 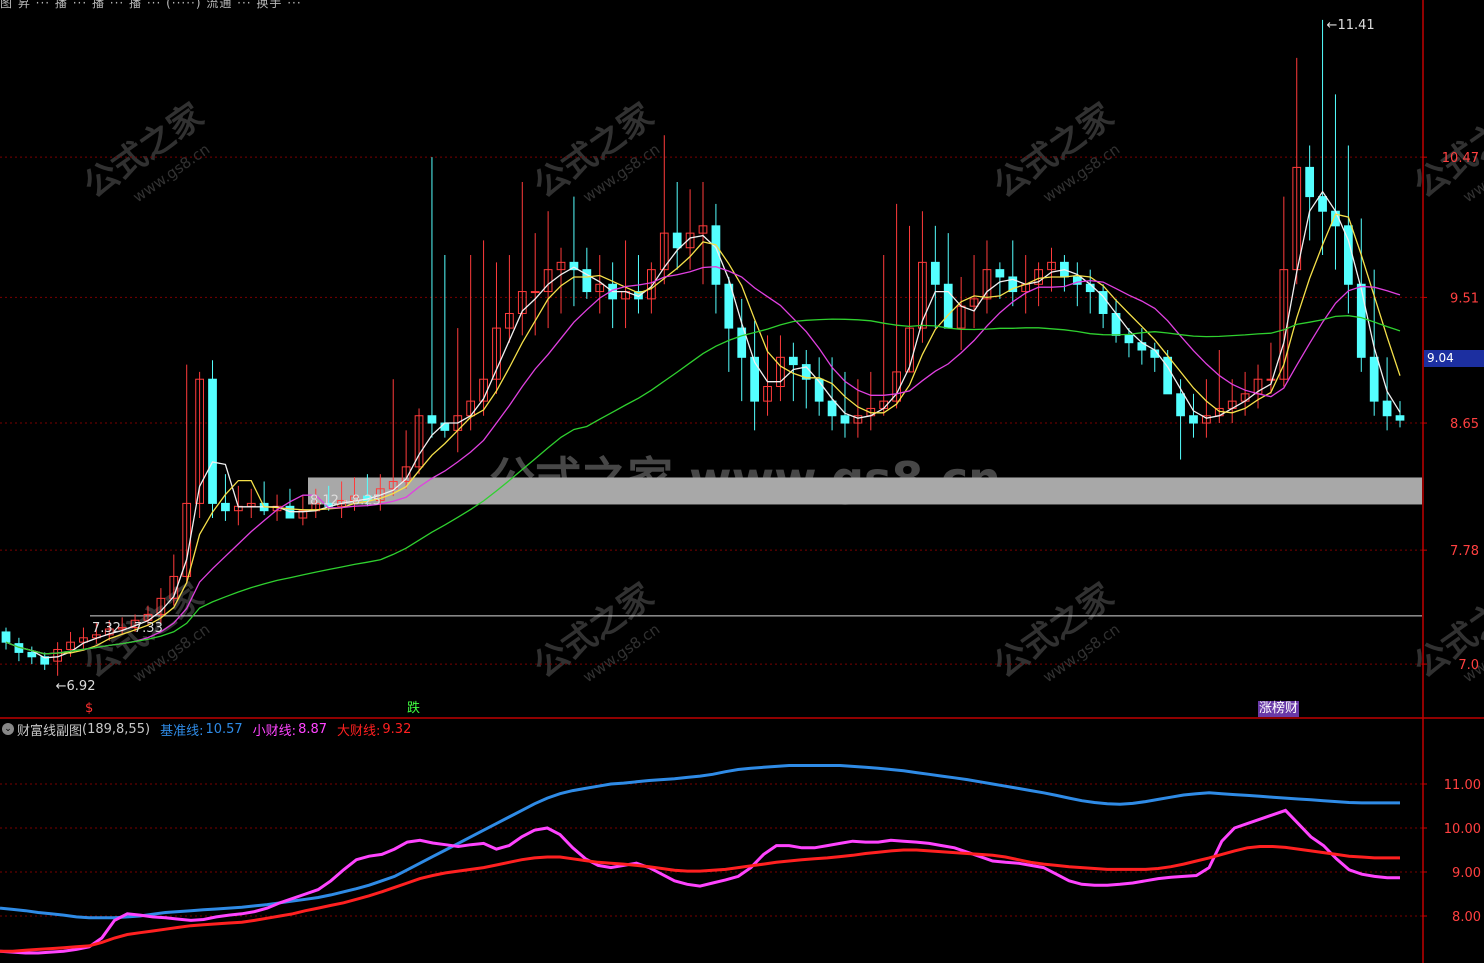 I want to click on legend-key-big-wealth: 大财线:, so click(x=359, y=731).